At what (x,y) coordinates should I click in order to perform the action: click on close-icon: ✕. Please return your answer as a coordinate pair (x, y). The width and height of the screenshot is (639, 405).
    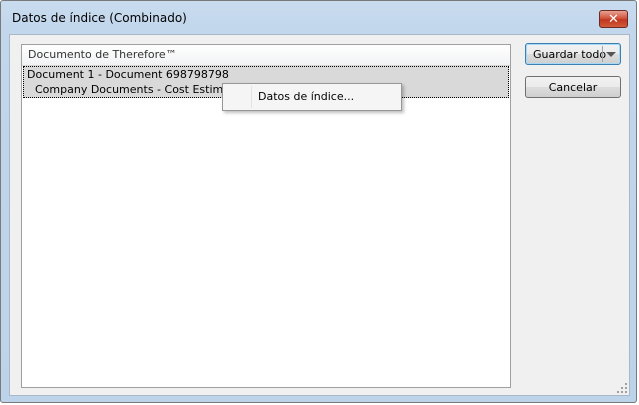
    Looking at the image, I should click on (613, 19).